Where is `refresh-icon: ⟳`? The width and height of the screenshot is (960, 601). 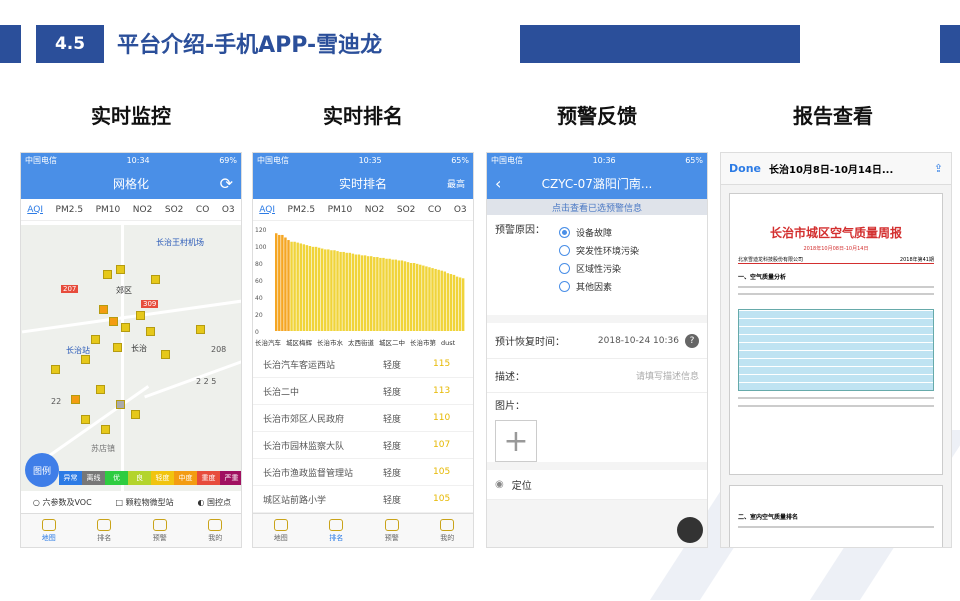
refresh-icon: ⟳ is located at coordinates (226, 183).